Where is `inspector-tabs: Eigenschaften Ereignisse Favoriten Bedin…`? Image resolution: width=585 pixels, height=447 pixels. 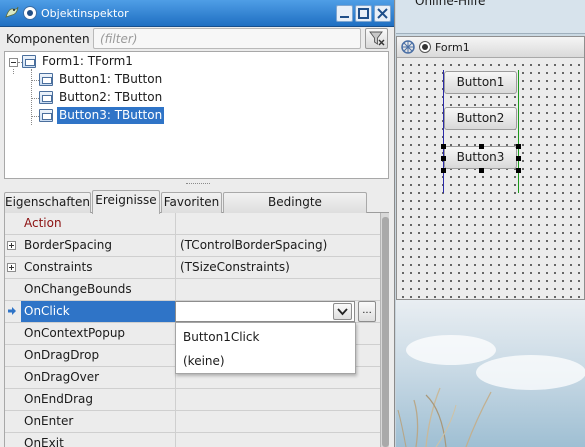
inspector-tabs: Eigenschaften Ereignisse Favoriten Bedin… is located at coordinates (196, 209).